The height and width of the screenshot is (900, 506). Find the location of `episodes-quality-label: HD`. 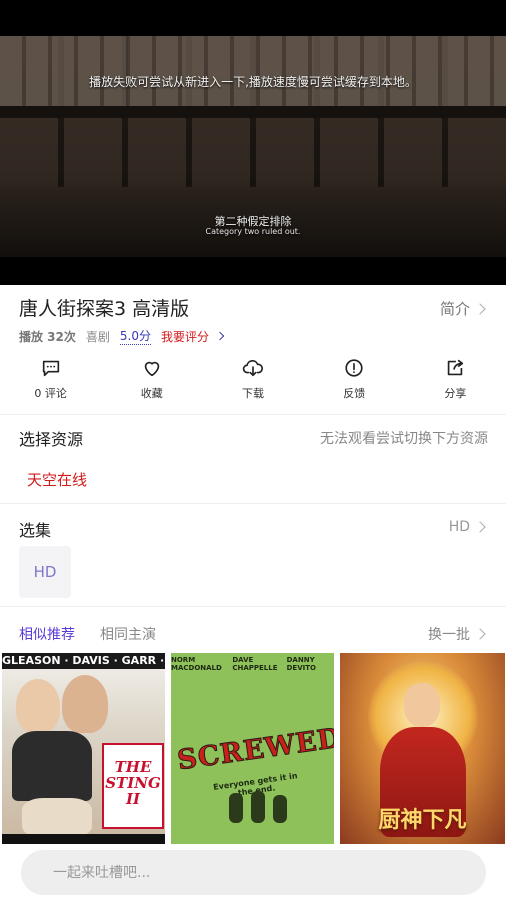

episodes-quality-label: HD is located at coordinates (459, 527).